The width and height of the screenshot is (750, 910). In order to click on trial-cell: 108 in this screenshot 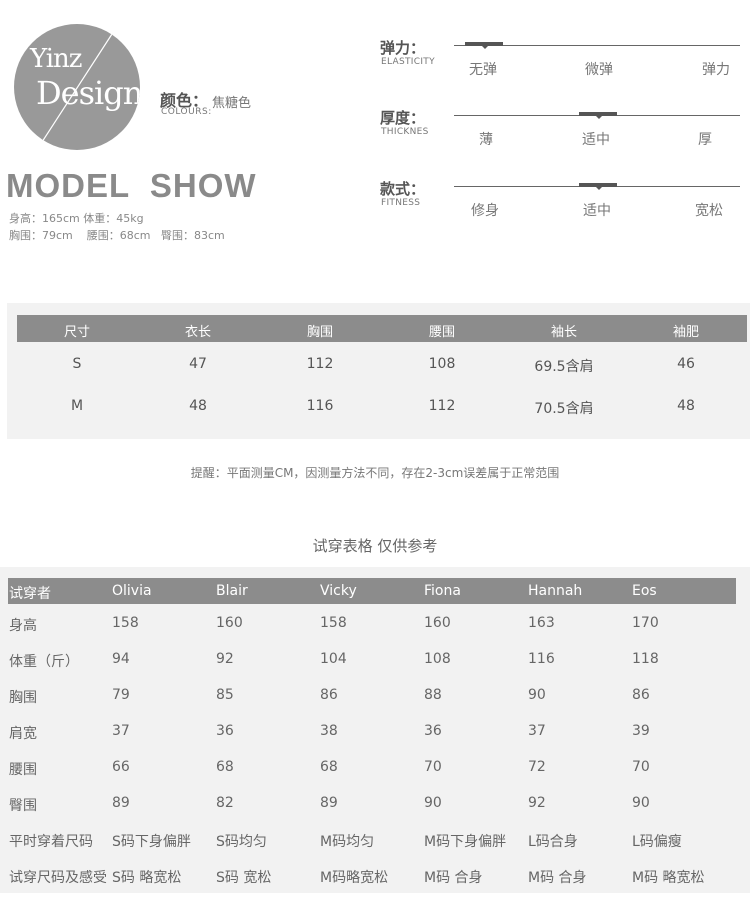, I will do `click(437, 659)`.